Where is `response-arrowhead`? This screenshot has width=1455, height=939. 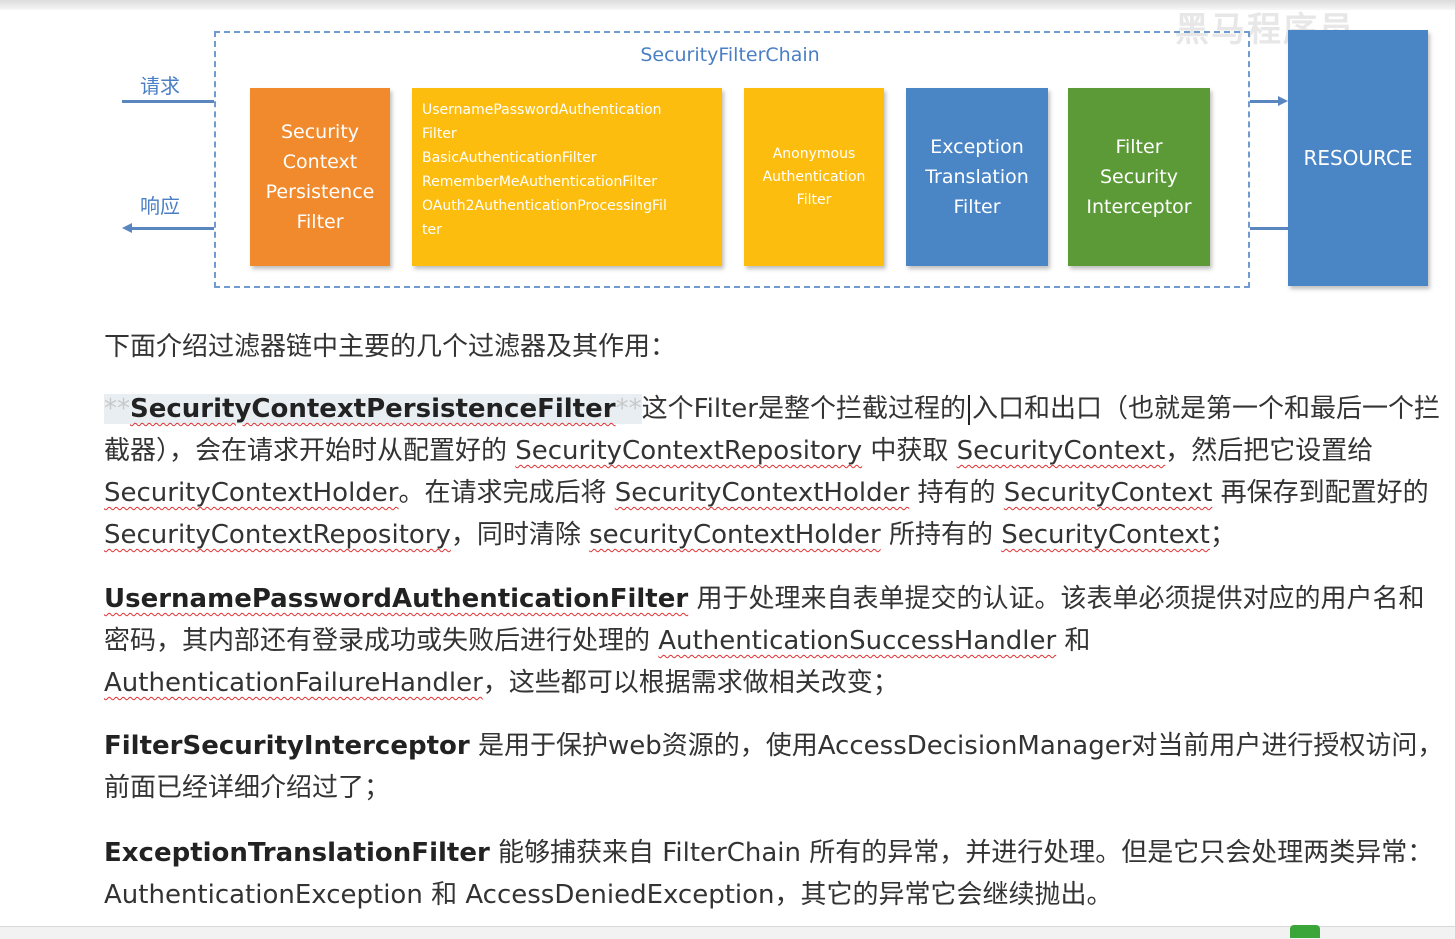
response-arrowhead is located at coordinates (127, 228).